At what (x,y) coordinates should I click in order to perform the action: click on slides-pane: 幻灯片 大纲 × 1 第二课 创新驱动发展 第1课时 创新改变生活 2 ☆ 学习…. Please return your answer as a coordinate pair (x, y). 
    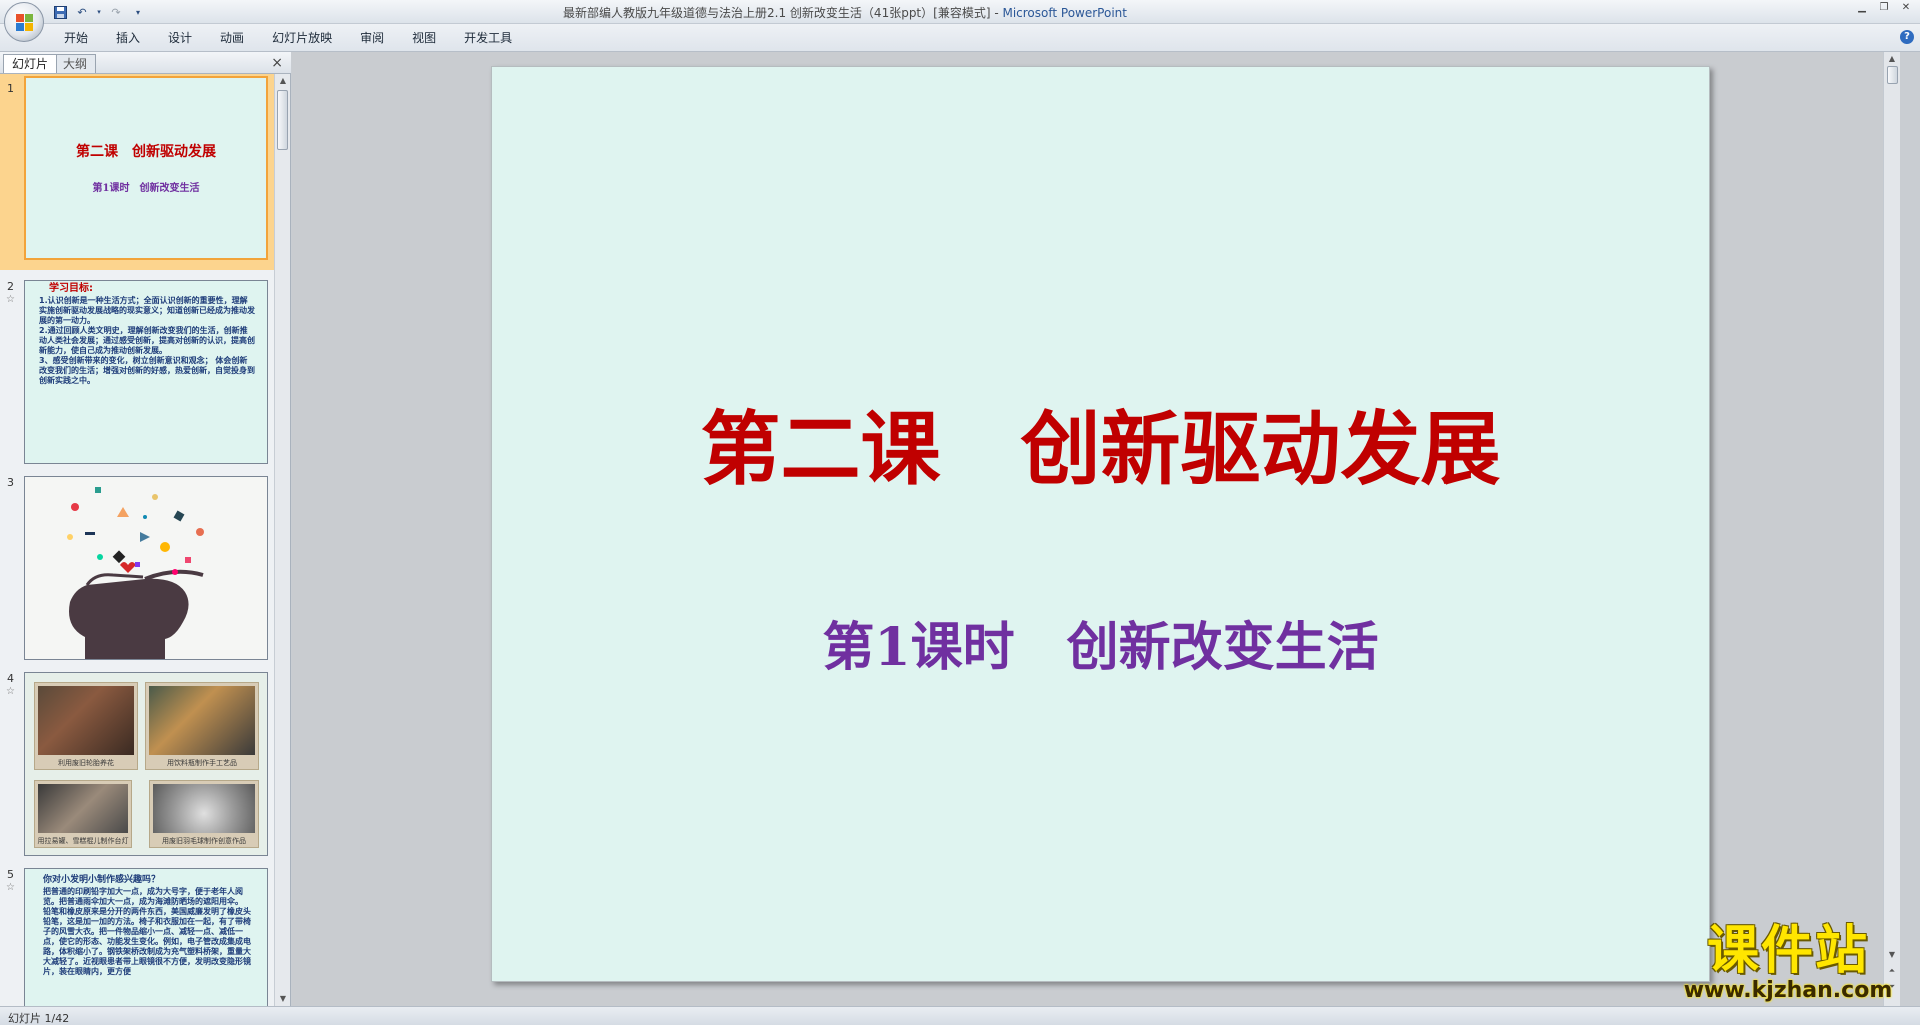
    Looking at the image, I should click on (145, 529).